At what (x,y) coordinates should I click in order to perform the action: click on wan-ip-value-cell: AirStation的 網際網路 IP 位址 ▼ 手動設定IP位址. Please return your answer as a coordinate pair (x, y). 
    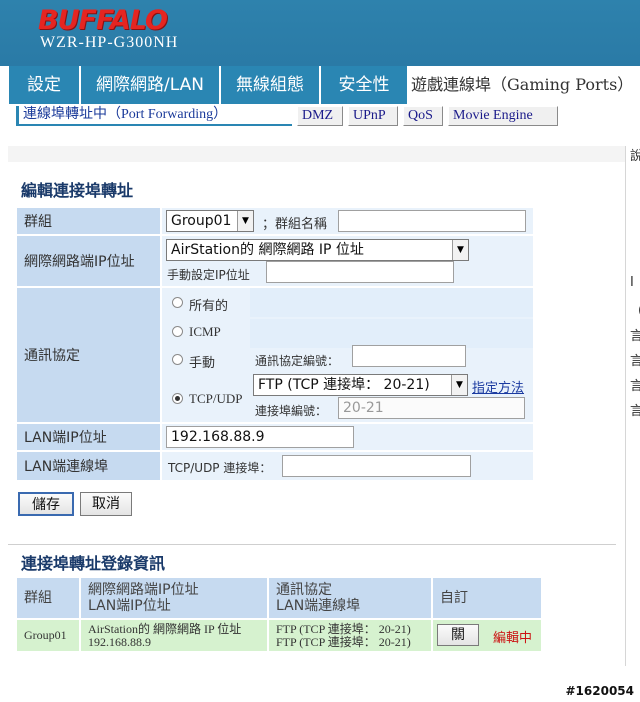
    Looking at the image, I should click on (347, 261).